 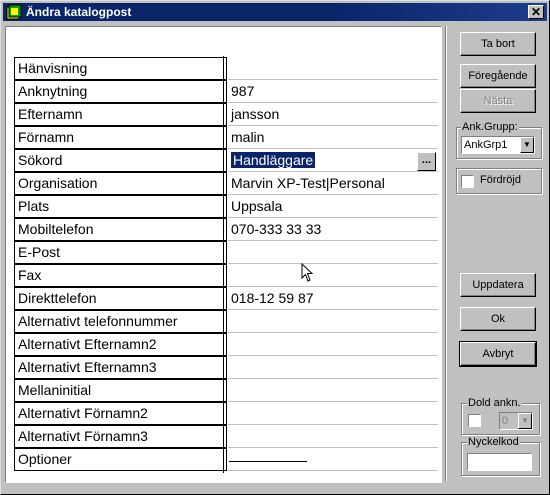 I want to click on grid-row: Direkttelefon 018-12 59 87, so click(x=227, y=298).